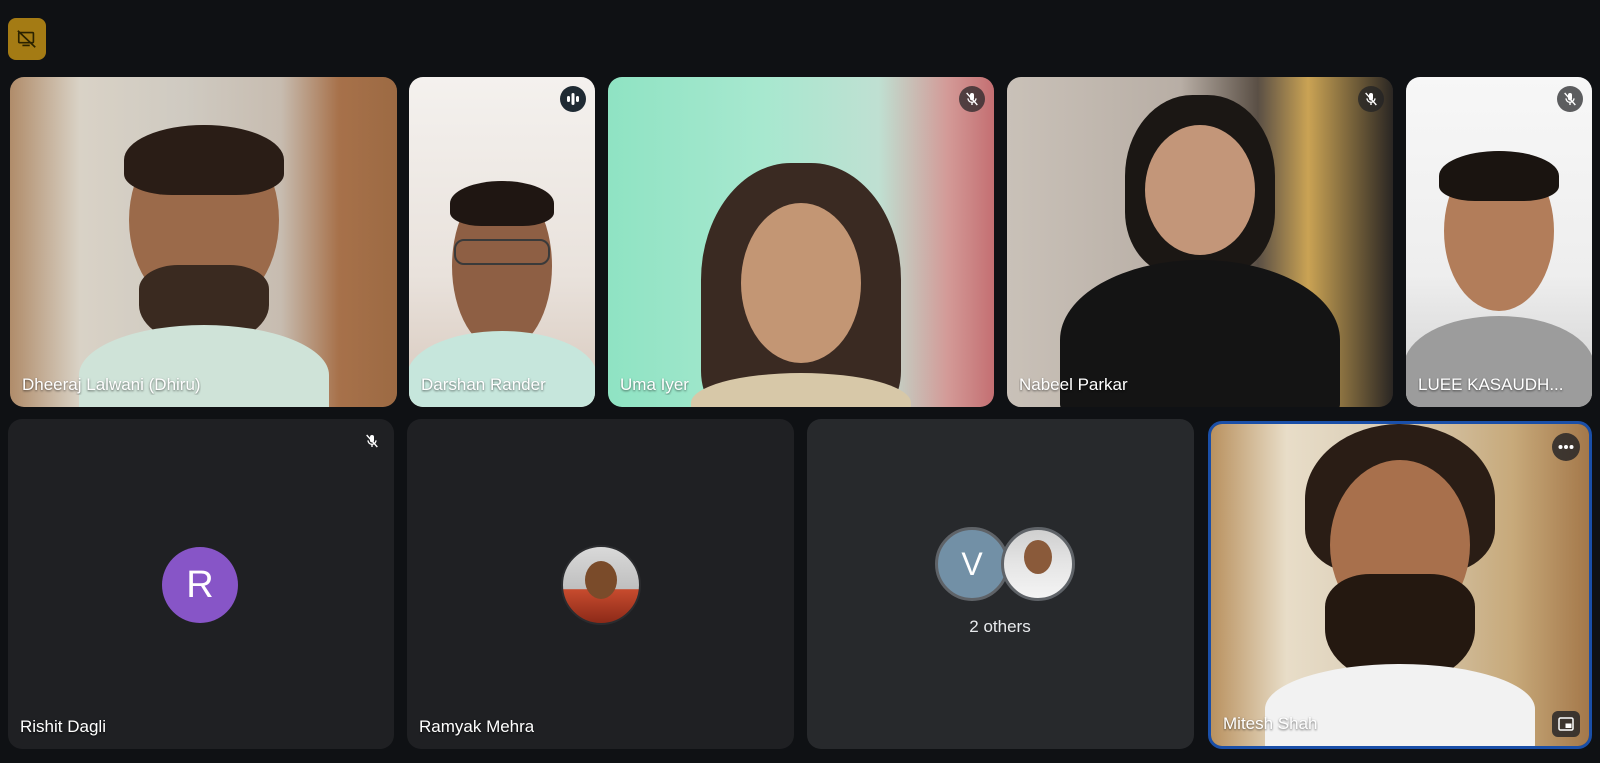 This screenshot has height=763, width=1600. Describe the element at coordinates (483, 384) in the screenshot. I see `participant-name: Darshan Rander` at that location.